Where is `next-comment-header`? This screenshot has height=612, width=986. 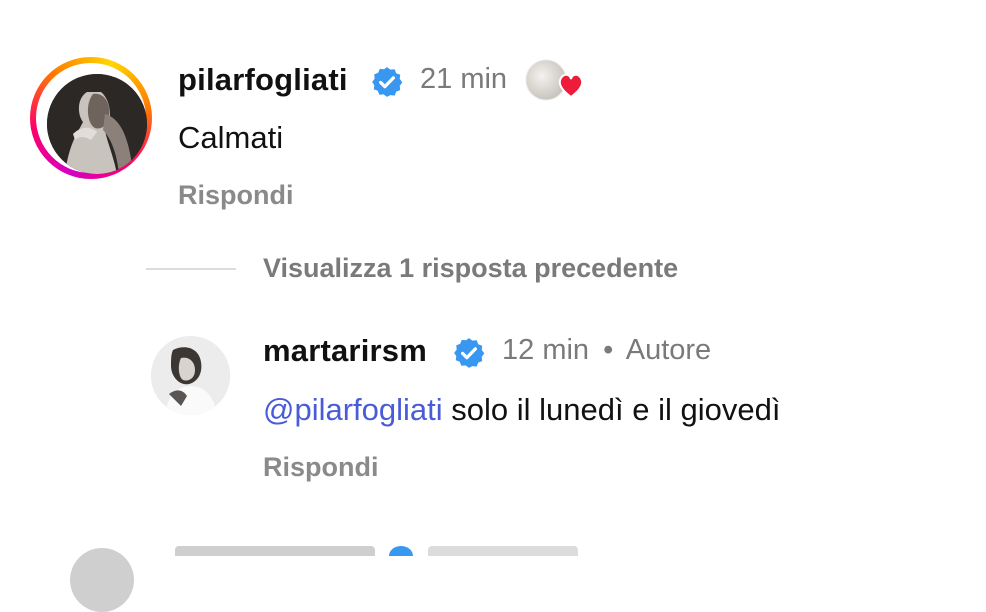
next-comment-header is located at coordinates (385, 551).